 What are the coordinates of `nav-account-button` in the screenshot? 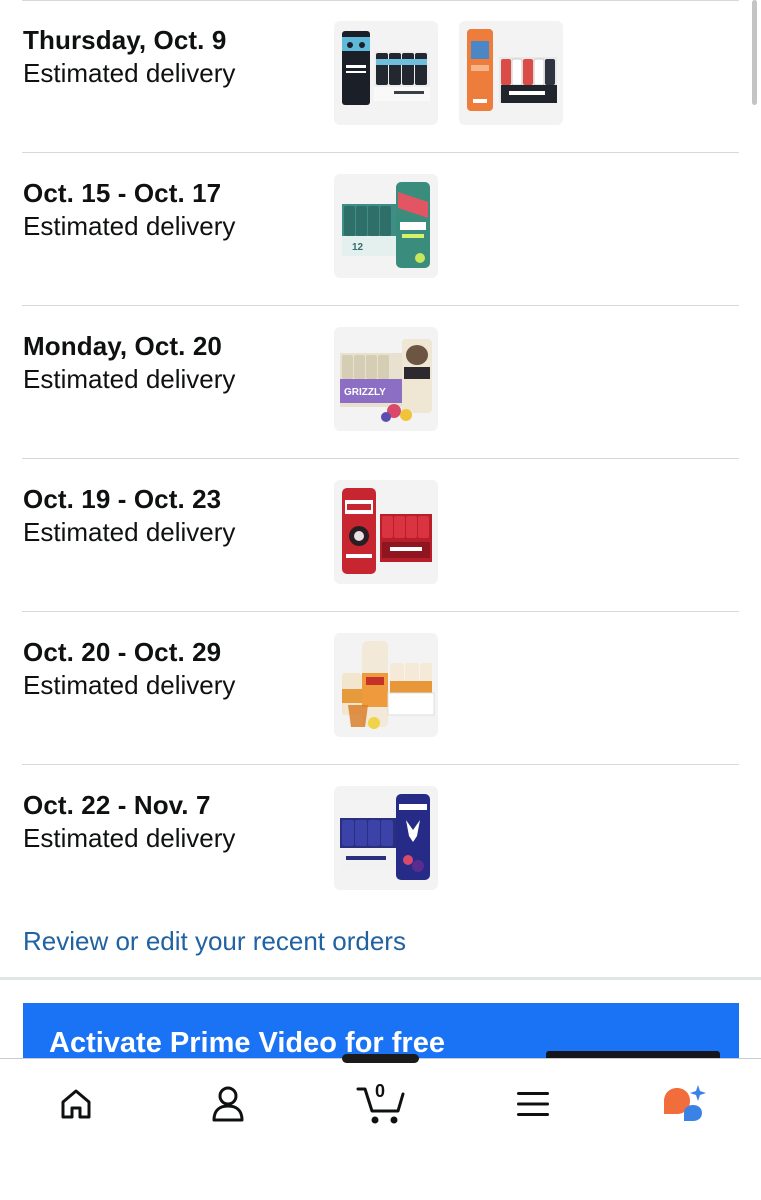 It's located at (228, 1104).